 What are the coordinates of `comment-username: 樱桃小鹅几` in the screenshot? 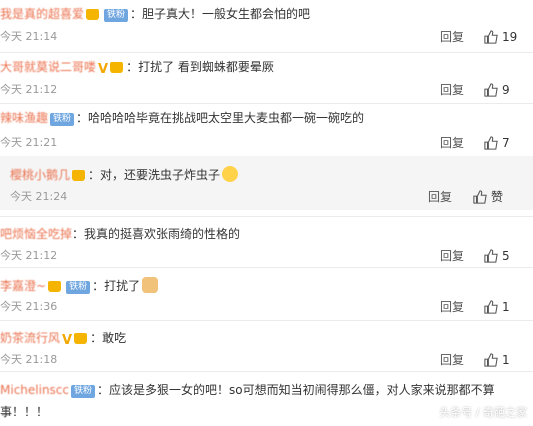 It's located at (40, 175).